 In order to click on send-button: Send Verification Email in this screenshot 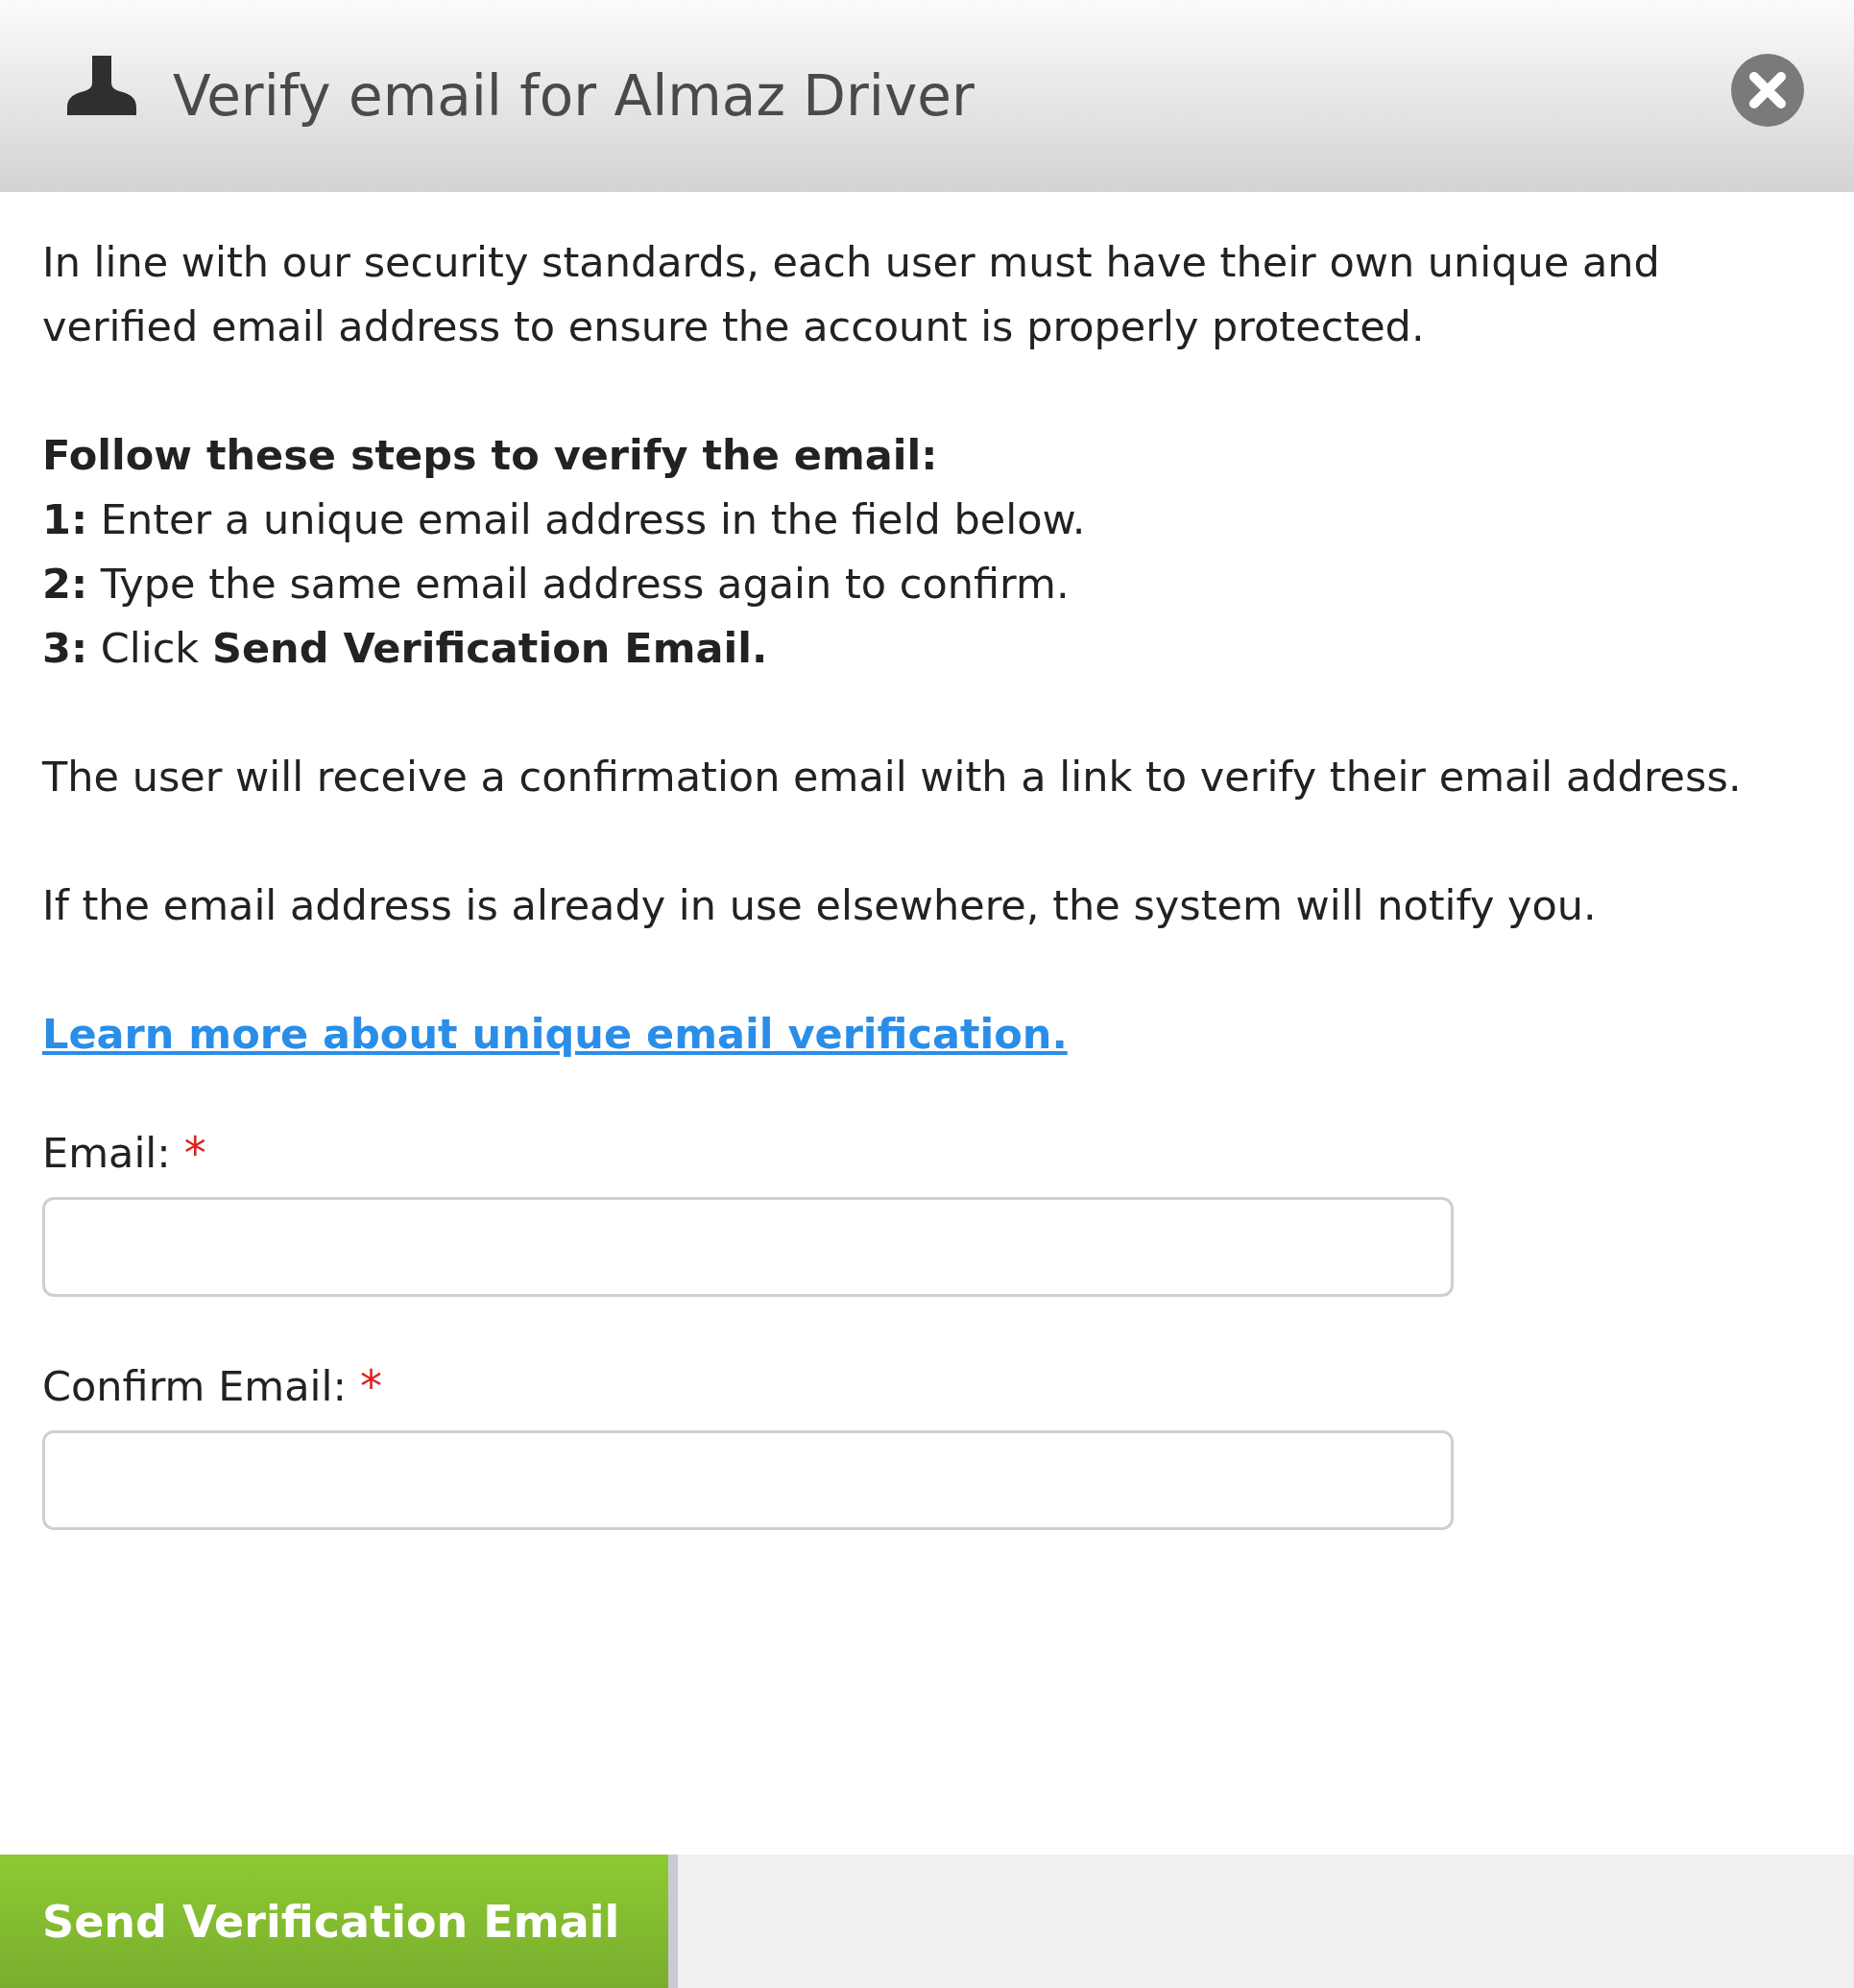, I will do `click(339, 1921)`.